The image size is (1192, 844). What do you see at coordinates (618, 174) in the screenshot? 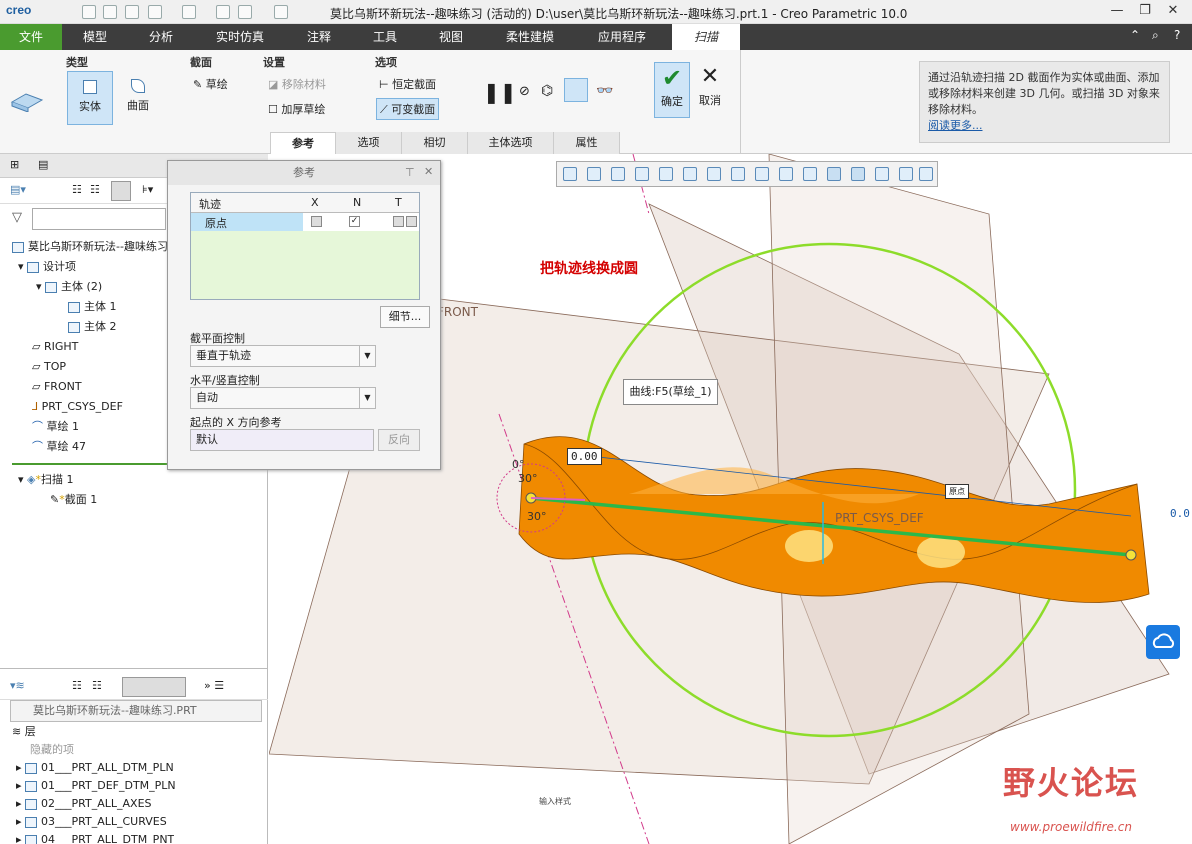
I see `zoom-out-icon` at bounding box center [618, 174].